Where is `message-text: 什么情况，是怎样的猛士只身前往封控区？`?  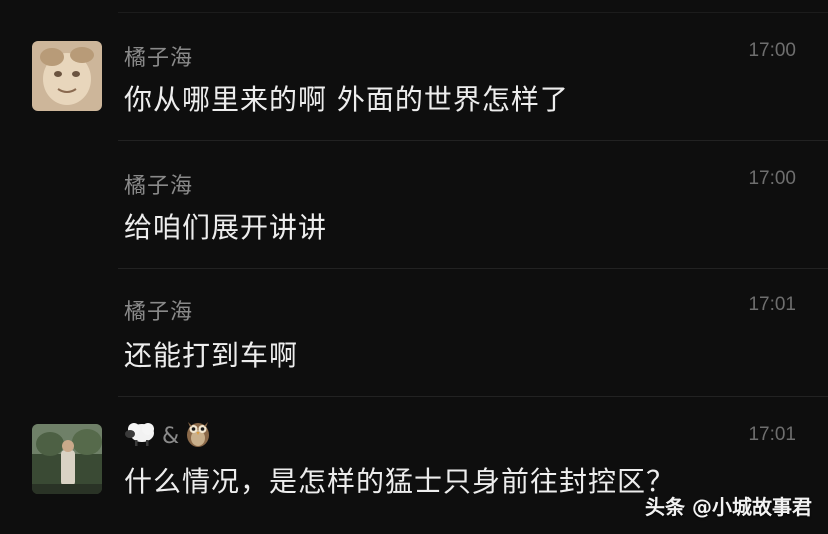
message-text: 什么情况，是怎样的猛士只身前往封控区？ is located at coordinates (400, 481).